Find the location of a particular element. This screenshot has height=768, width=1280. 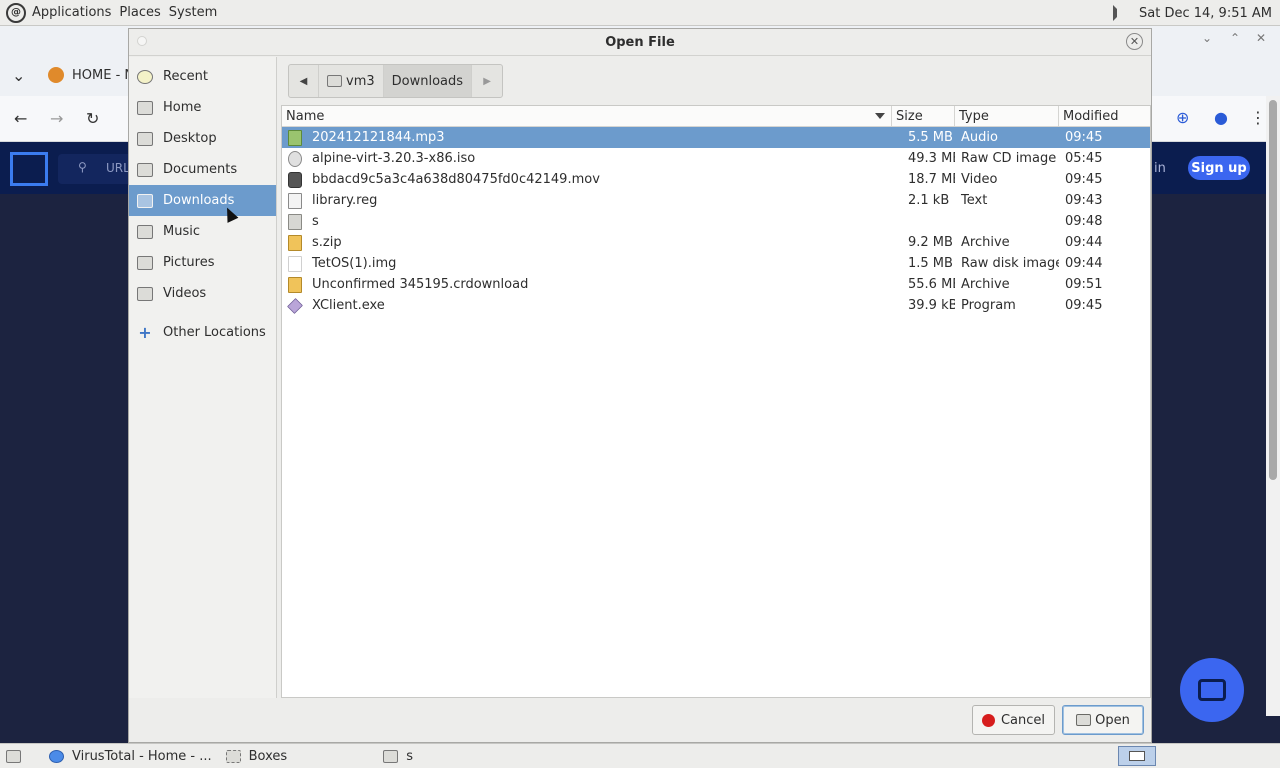

column-header-name: Name is located at coordinates (587, 116).